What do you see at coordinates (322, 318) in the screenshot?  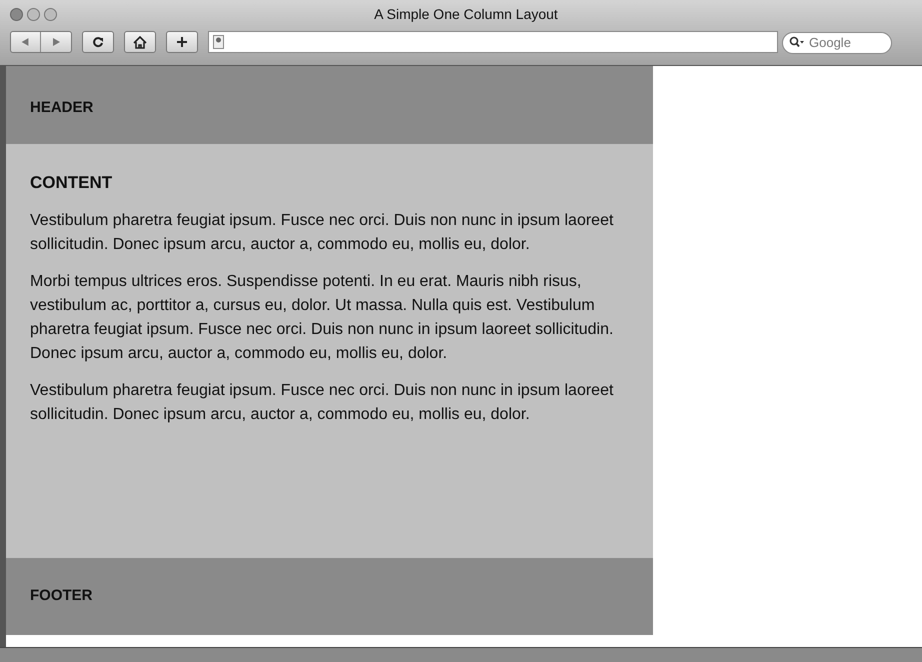 I see `paragraph: Morbi tempus ultrices eros. Suspendisse potenti. In eu erat. Mauris nibh risus, vestibulum ac, porttitor a, cursus eu, dolor. Ut massa. Nulla quis est. Vestibulum pharetra feugiat ipsum. Fusce nec orci. Duis non nunc in ipsum laoreet sollicitudin. Donec ipsum arcu, auctor a, commodo eu, mollis eu, dolor.` at bounding box center [322, 318].